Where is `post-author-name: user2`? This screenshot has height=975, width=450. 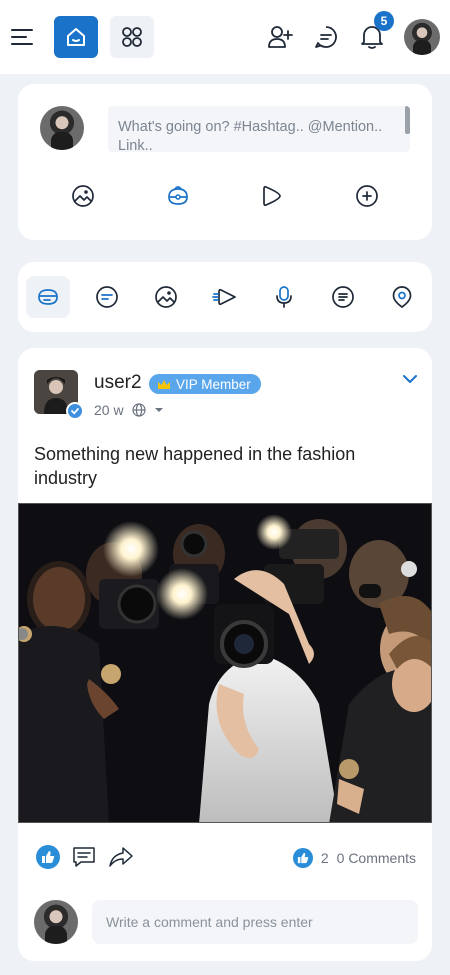 post-author-name: user2 is located at coordinates (118, 383).